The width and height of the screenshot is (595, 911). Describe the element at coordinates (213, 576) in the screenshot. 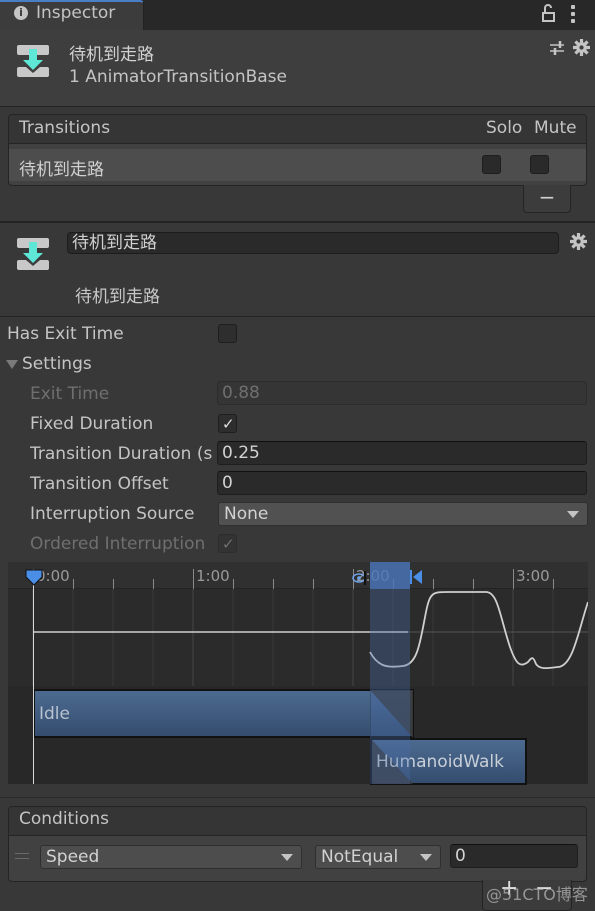

I see `ruler-tick-label: 1:00` at that location.